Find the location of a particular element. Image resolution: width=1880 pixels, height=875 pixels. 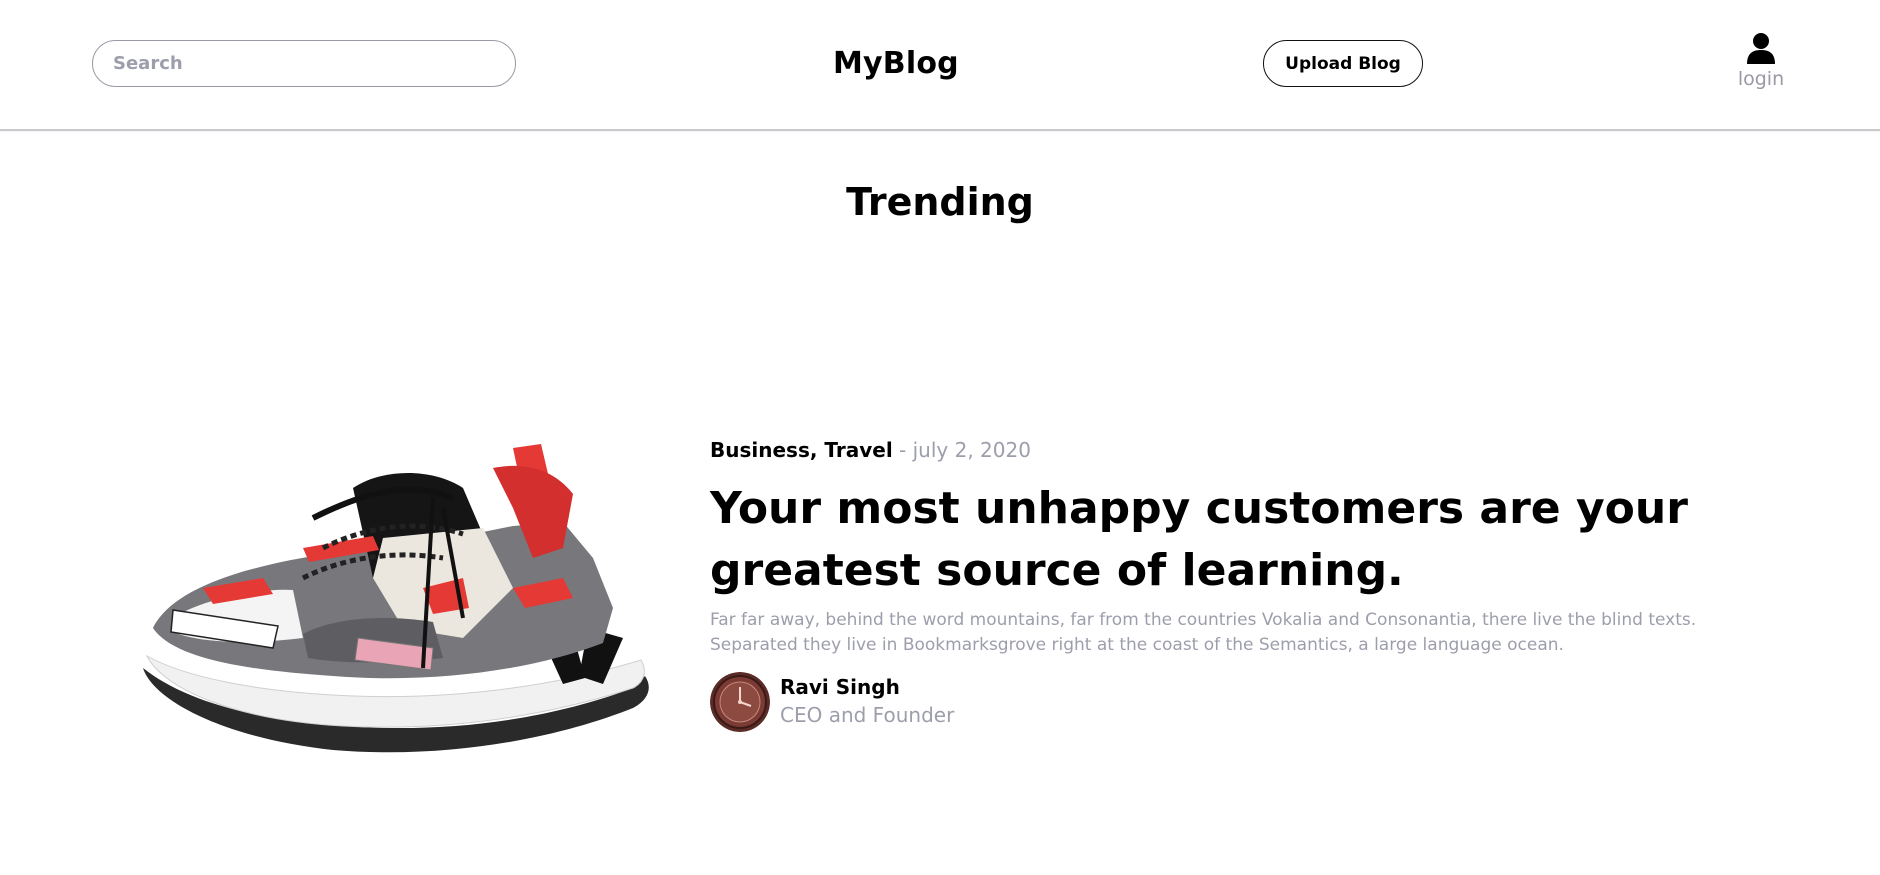

article-meta: Business, Travel - july 2, 2020 is located at coordinates (870, 450).